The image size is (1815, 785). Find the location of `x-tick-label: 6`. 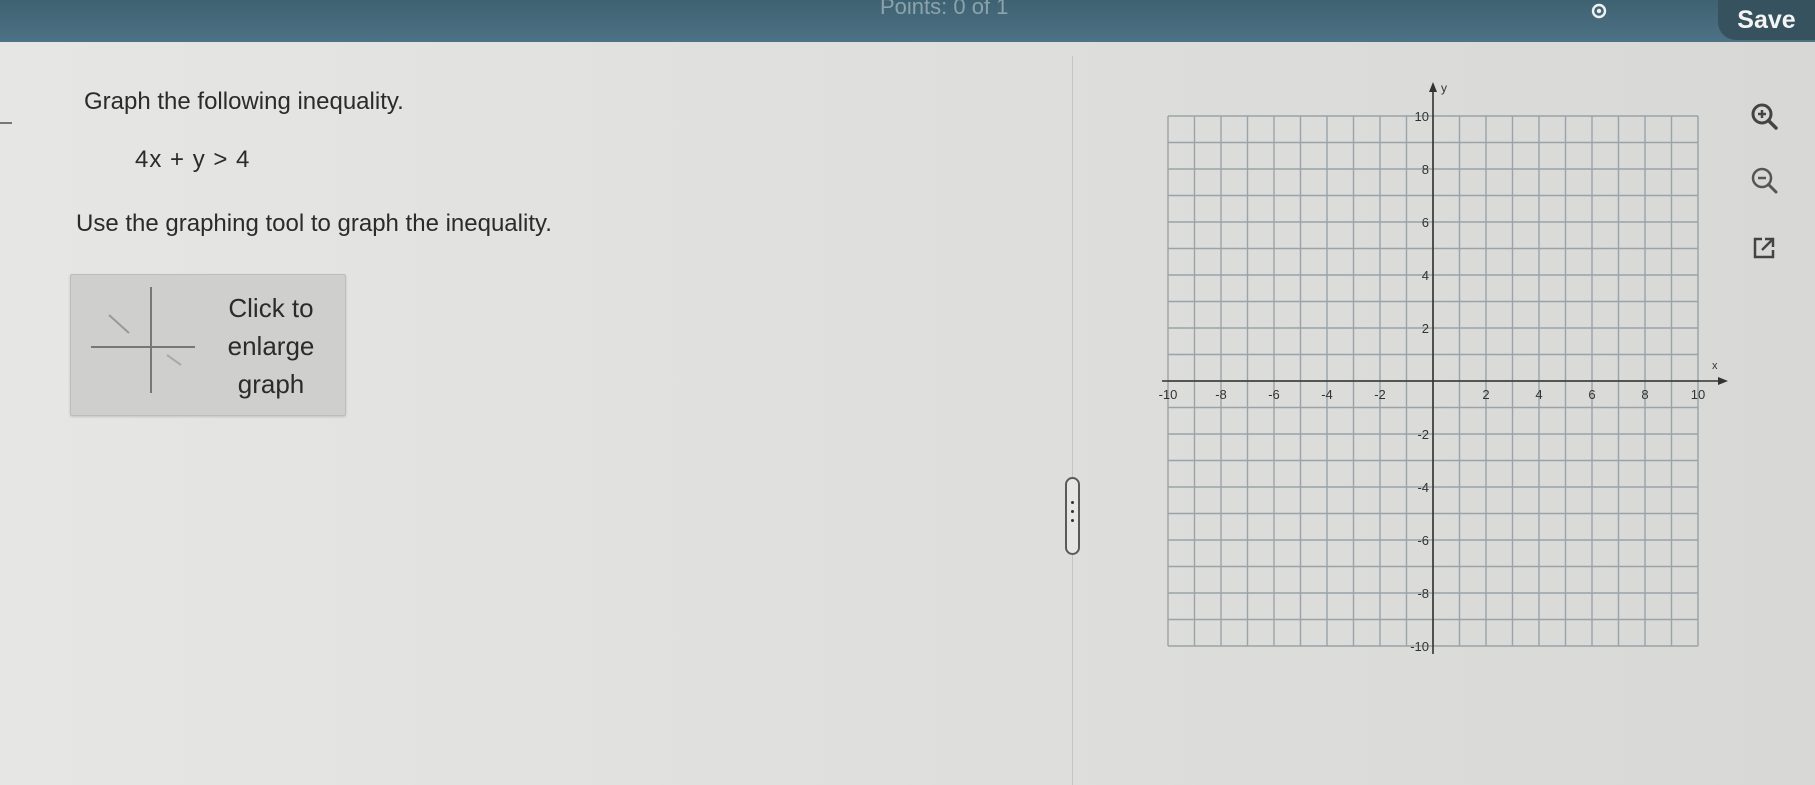

x-tick-label: 6 is located at coordinates (1591, 394).